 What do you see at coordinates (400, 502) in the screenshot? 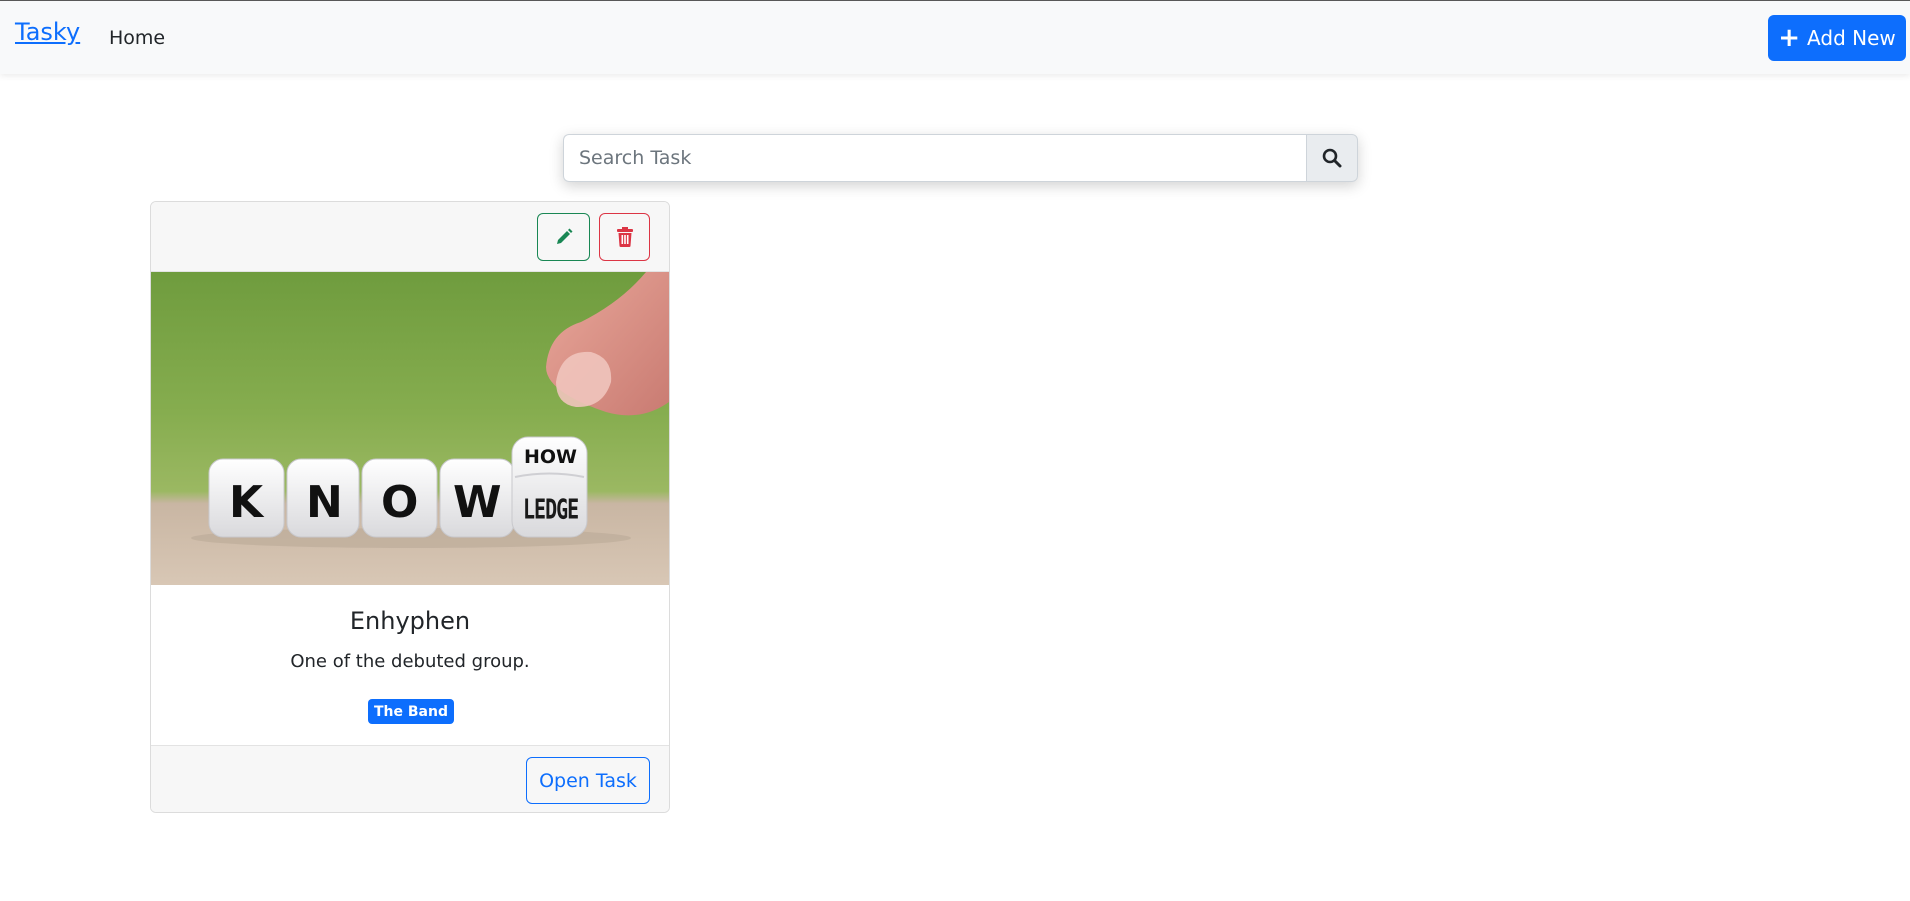
I see `dice-letter-o: O` at bounding box center [400, 502].